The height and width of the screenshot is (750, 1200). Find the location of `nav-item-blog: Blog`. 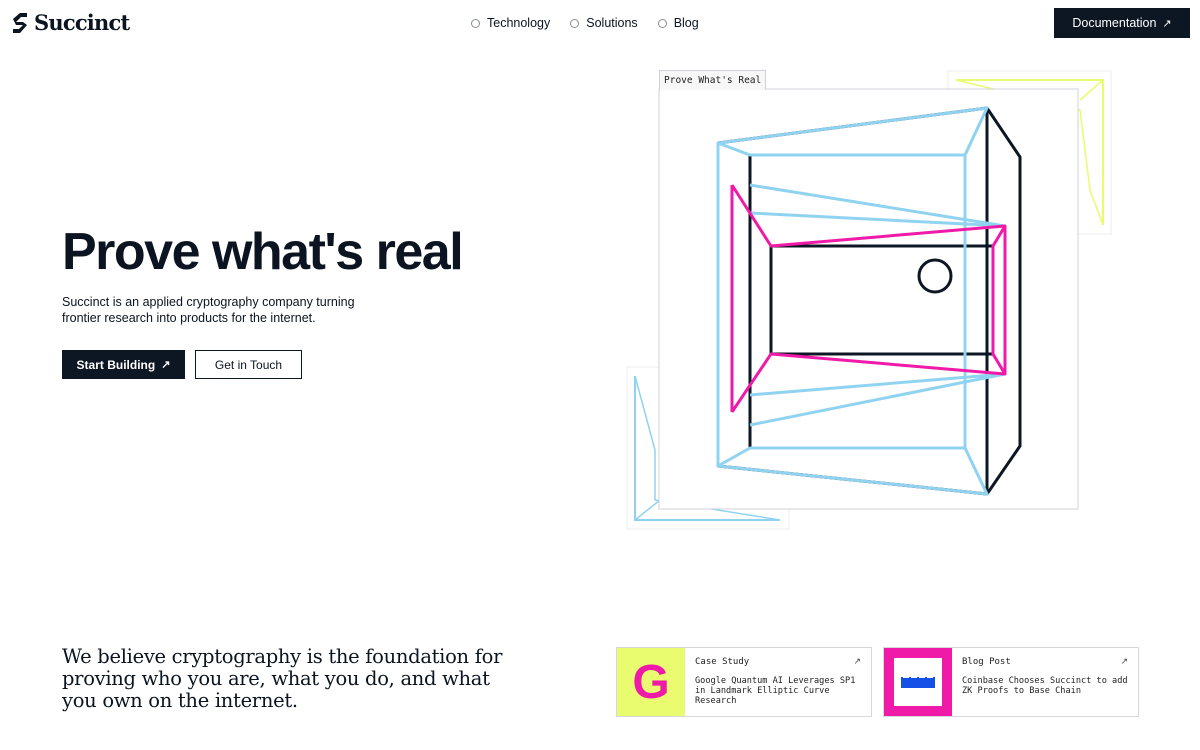

nav-item-blog: Blog is located at coordinates (678, 23).